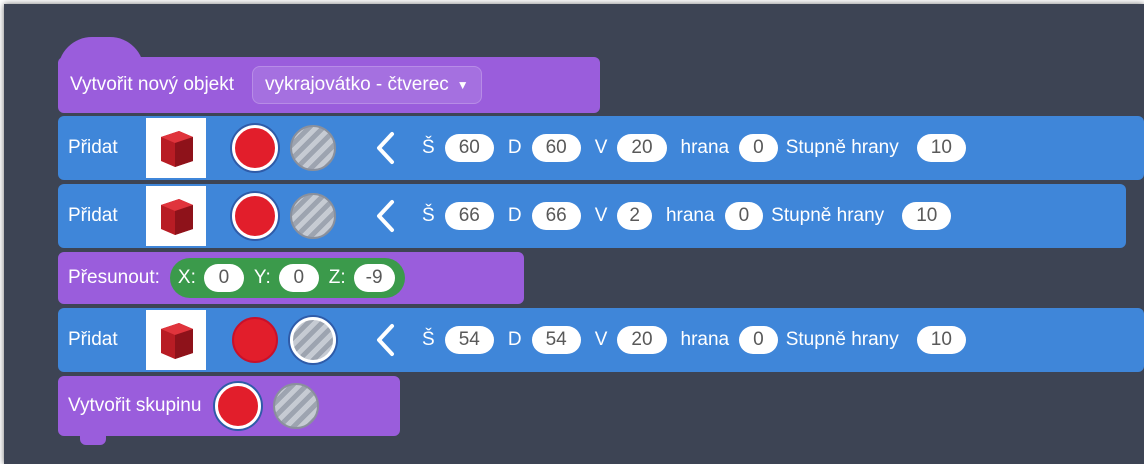 This screenshot has height=464, width=1144. I want to click on create-group-block: Vytvořit skupinu, so click(229, 406).